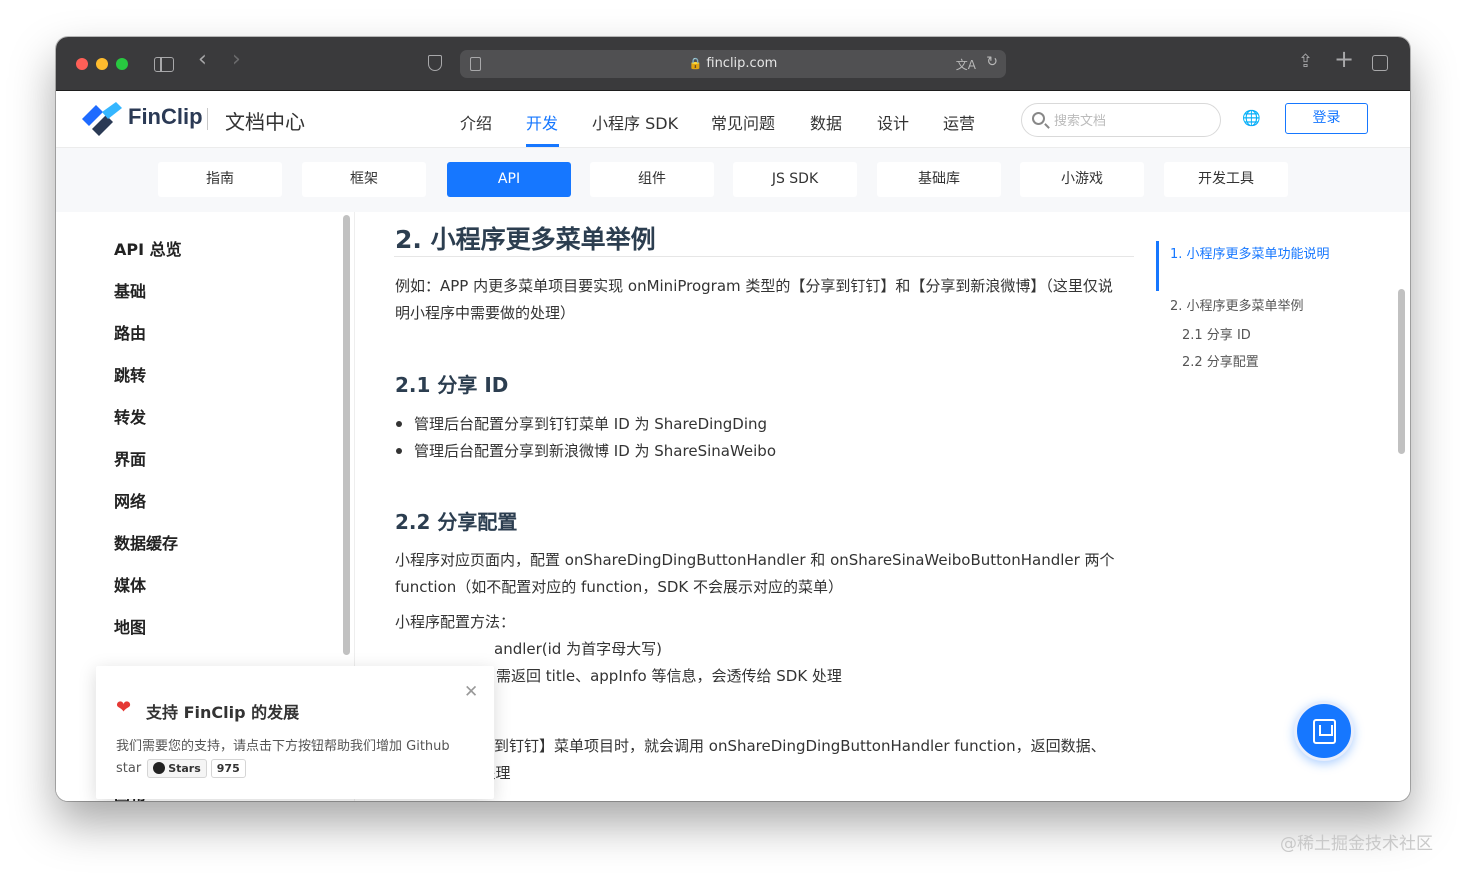 The height and width of the screenshot is (875, 1465). Describe the element at coordinates (122, 64) in the screenshot. I see `zoom-window-button` at that location.